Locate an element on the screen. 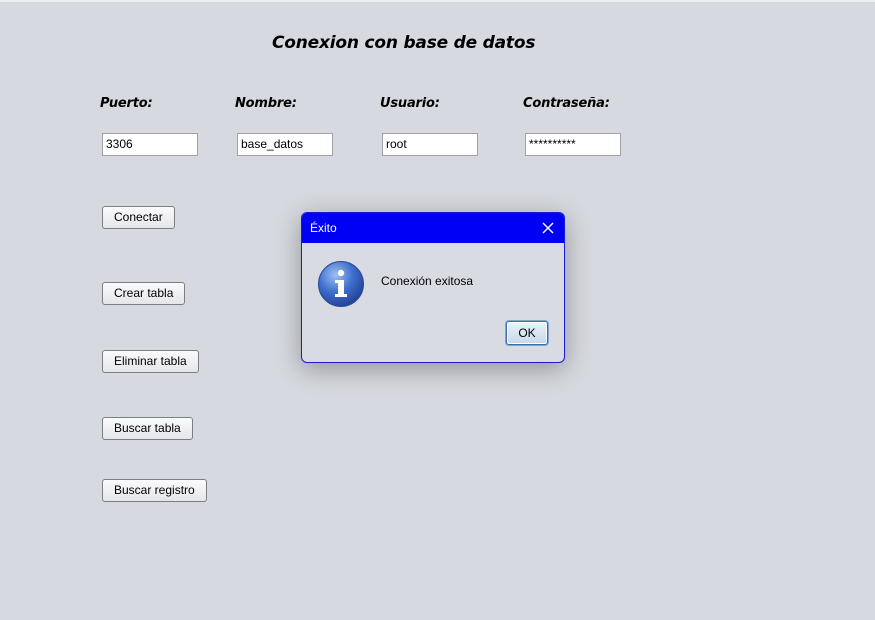  close-icon is located at coordinates (548, 228).